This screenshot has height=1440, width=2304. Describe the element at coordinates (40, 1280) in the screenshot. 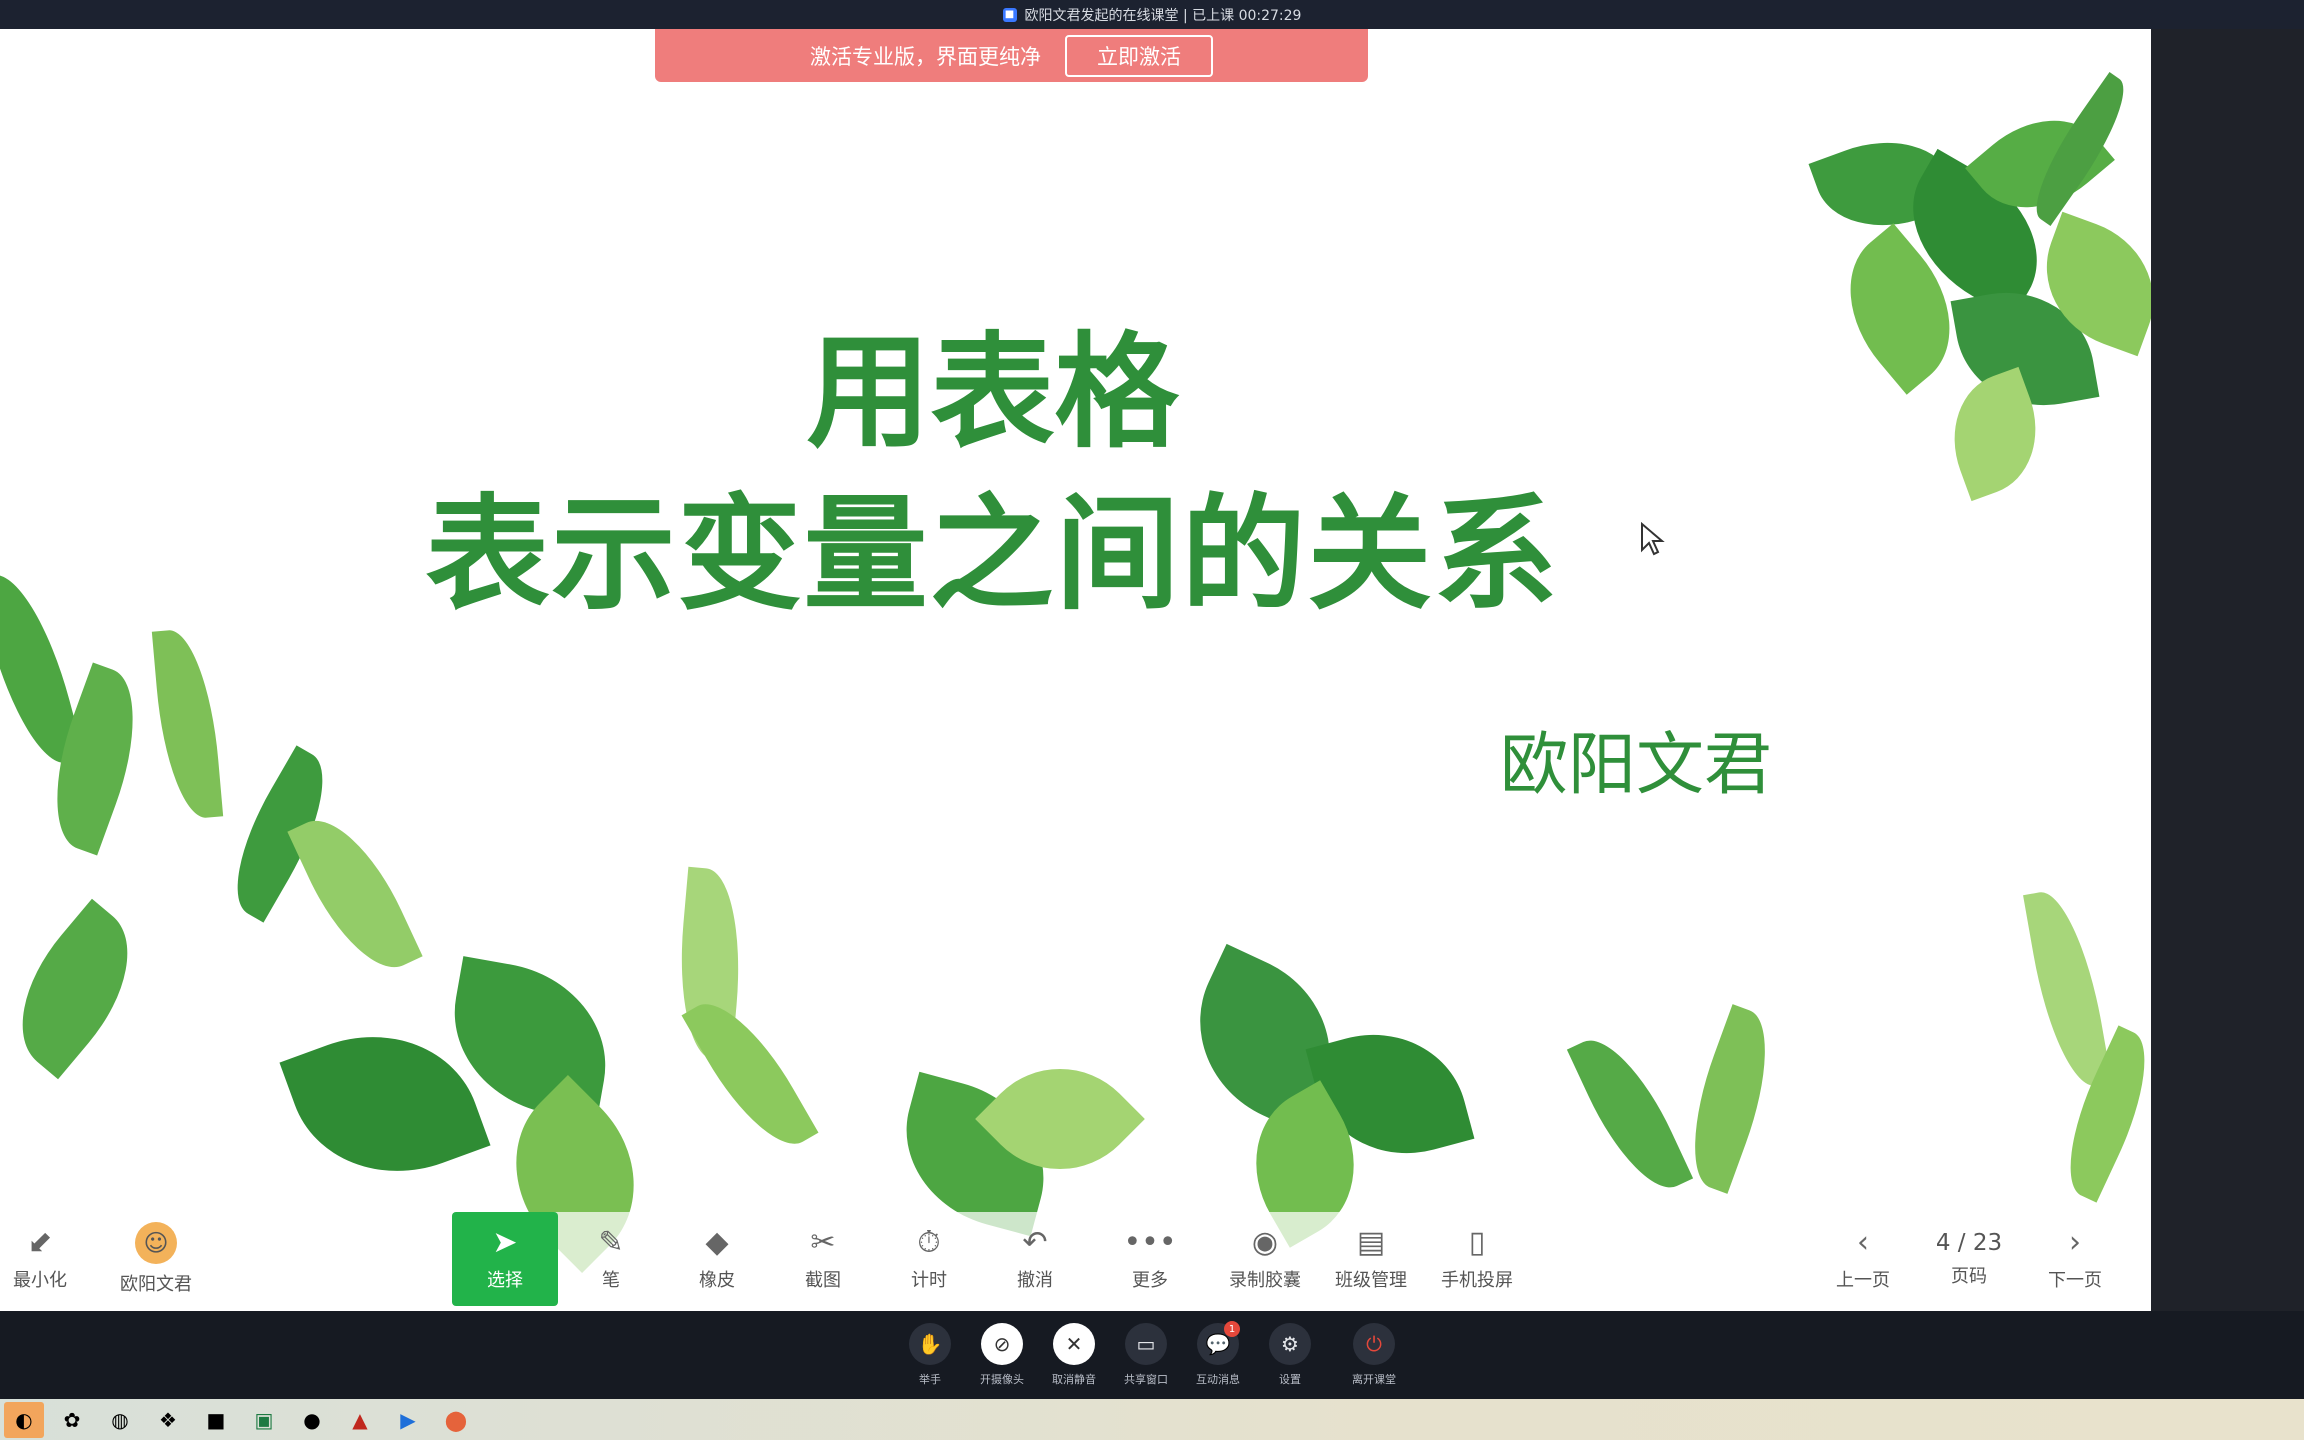

I see `minimize-label: 最小化` at that location.